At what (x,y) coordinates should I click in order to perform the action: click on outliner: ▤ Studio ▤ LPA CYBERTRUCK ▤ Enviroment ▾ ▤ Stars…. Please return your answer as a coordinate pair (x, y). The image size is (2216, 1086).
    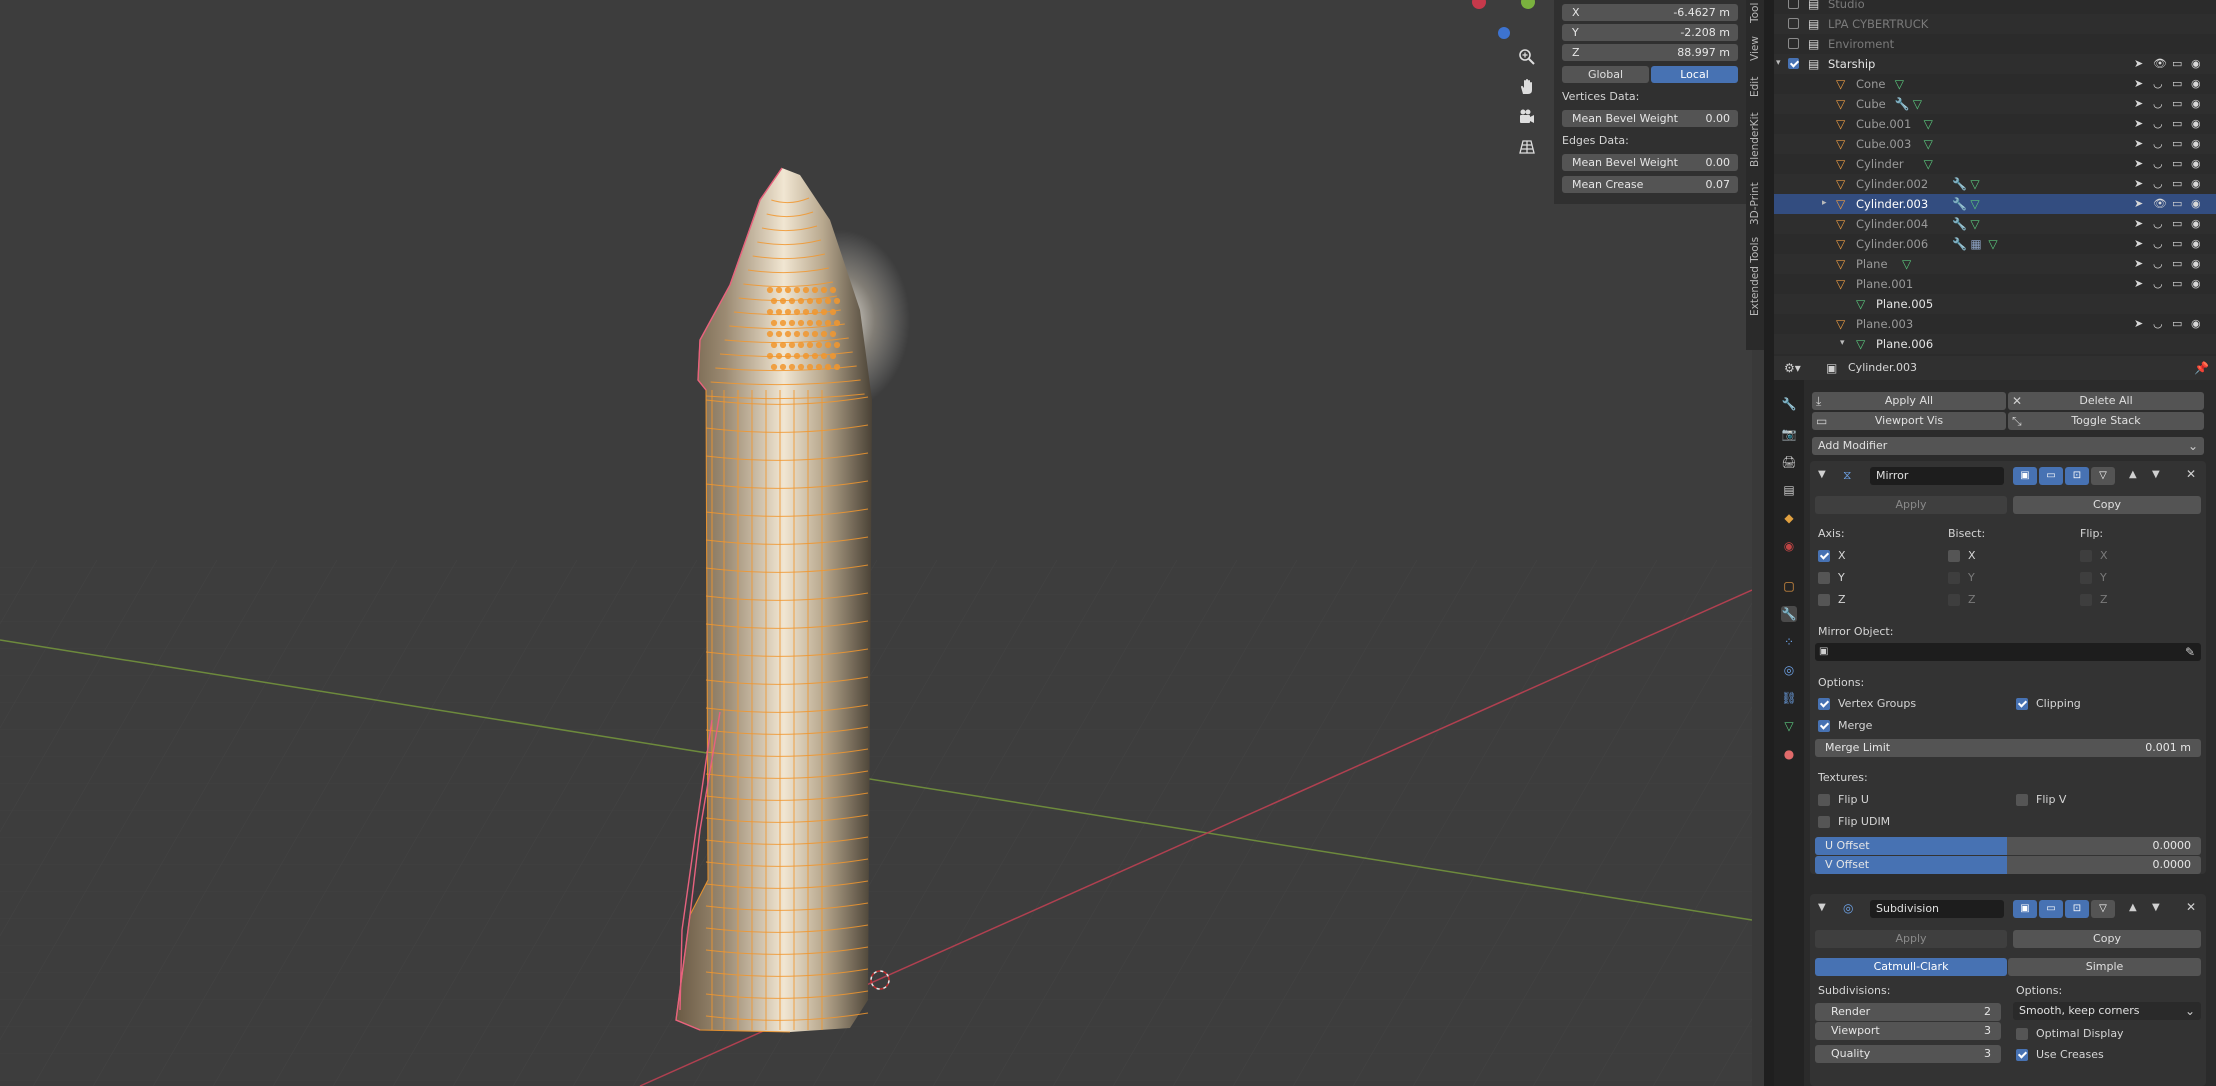
    Looking at the image, I should click on (1995, 178).